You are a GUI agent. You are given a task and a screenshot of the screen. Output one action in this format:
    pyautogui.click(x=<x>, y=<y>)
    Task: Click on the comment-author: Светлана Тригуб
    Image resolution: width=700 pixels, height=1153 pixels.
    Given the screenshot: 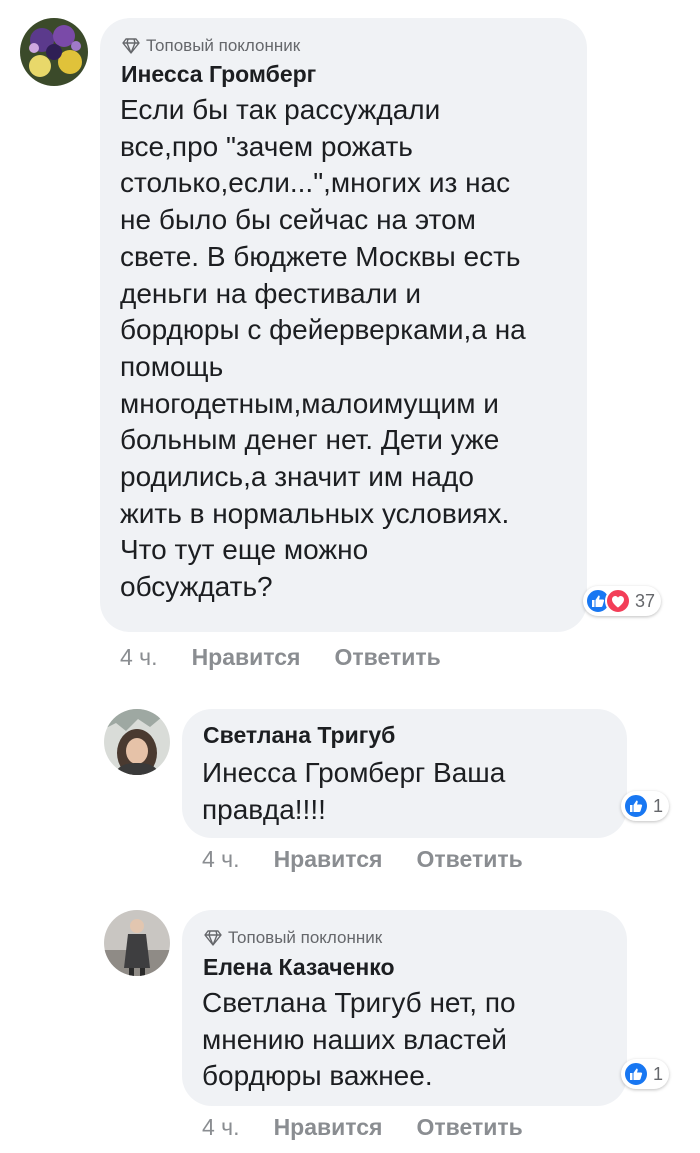 What is the action you would take?
    pyautogui.click(x=299, y=735)
    